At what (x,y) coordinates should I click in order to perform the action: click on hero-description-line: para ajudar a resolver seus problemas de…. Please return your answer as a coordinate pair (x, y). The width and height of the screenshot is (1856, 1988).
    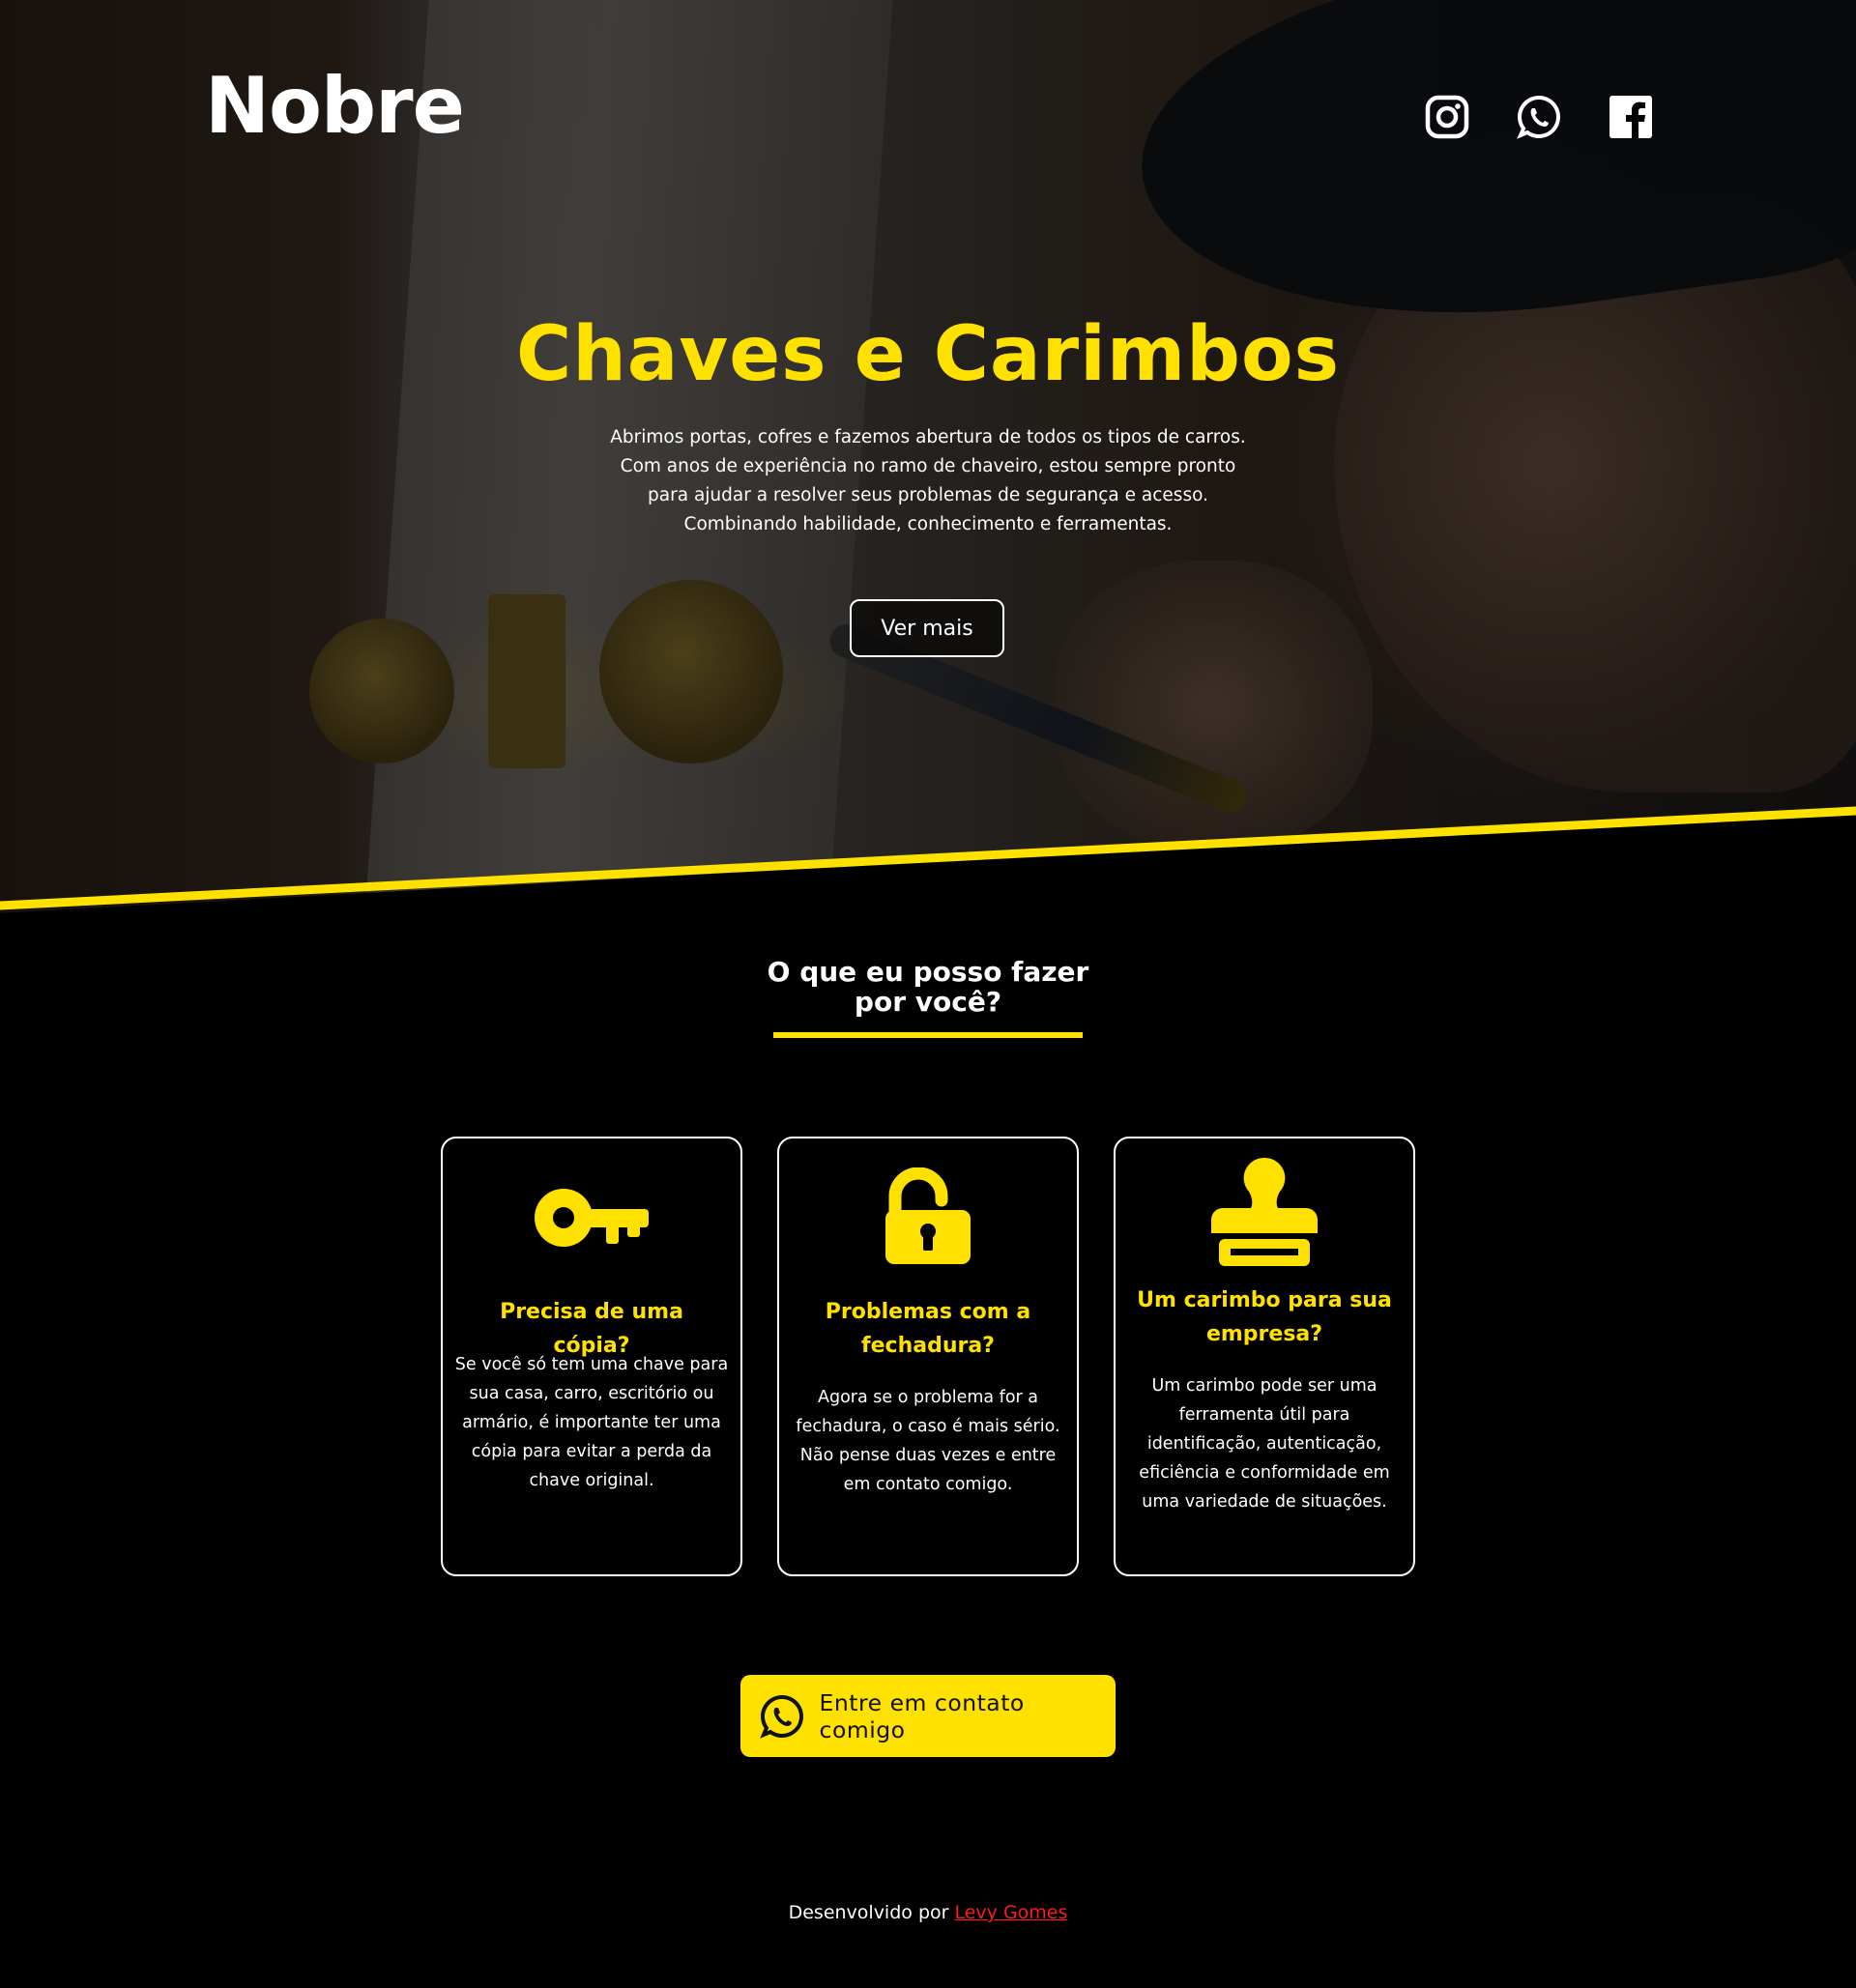
    Looking at the image, I should click on (928, 495).